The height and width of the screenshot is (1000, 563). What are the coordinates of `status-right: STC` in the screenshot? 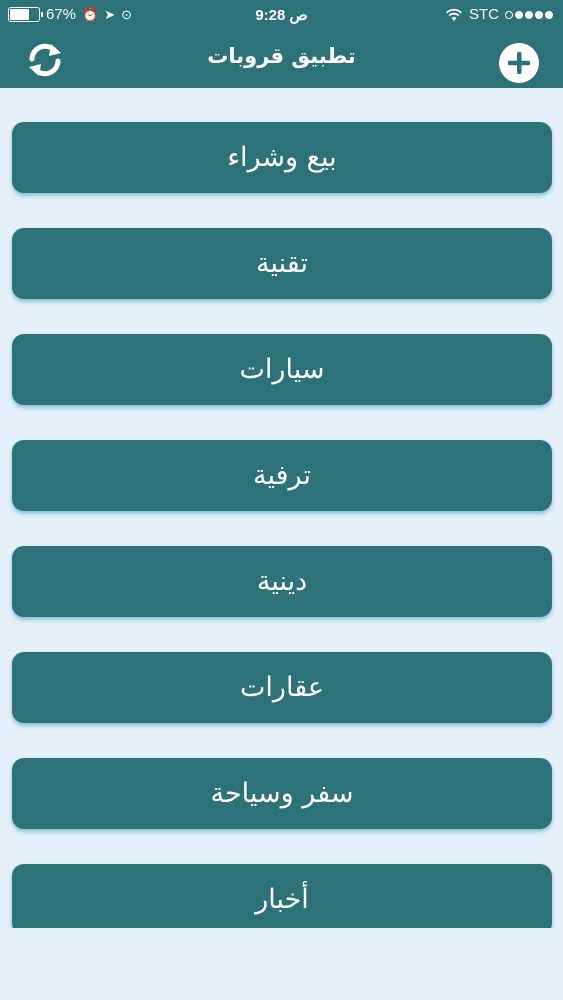 It's located at (499, 14).